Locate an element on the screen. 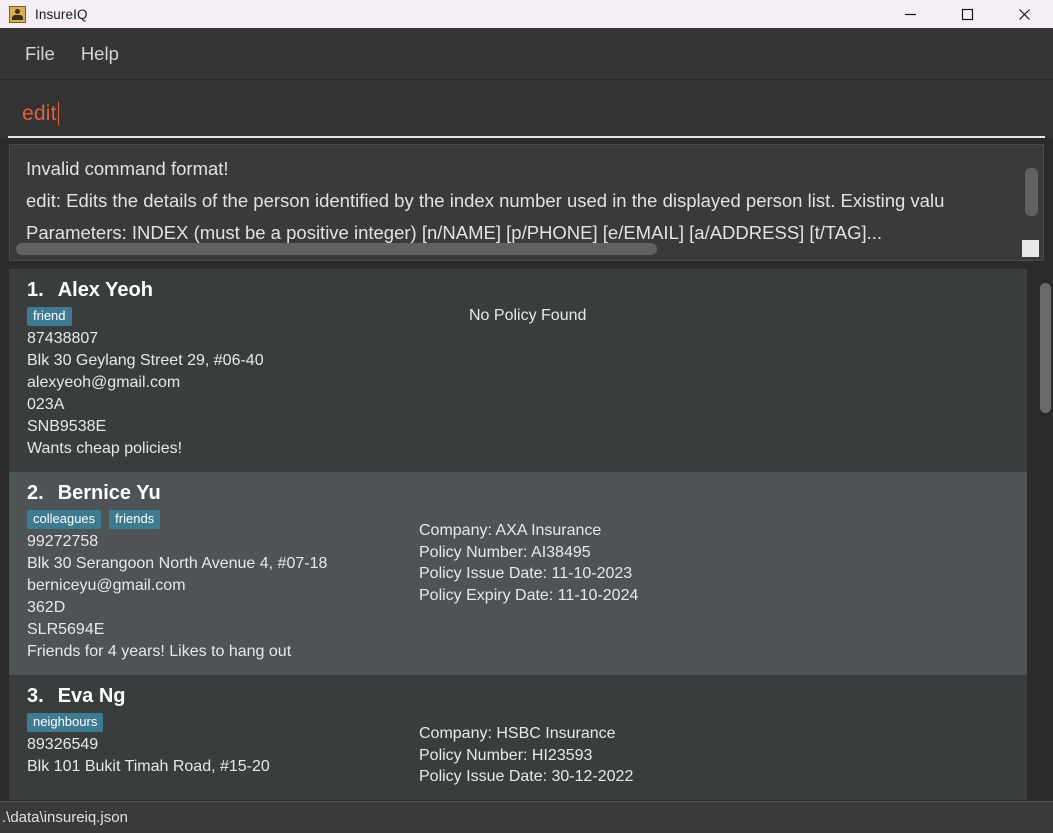 The image size is (1053, 833). person-list-scroll-thumb is located at coordinates (1045, 348).